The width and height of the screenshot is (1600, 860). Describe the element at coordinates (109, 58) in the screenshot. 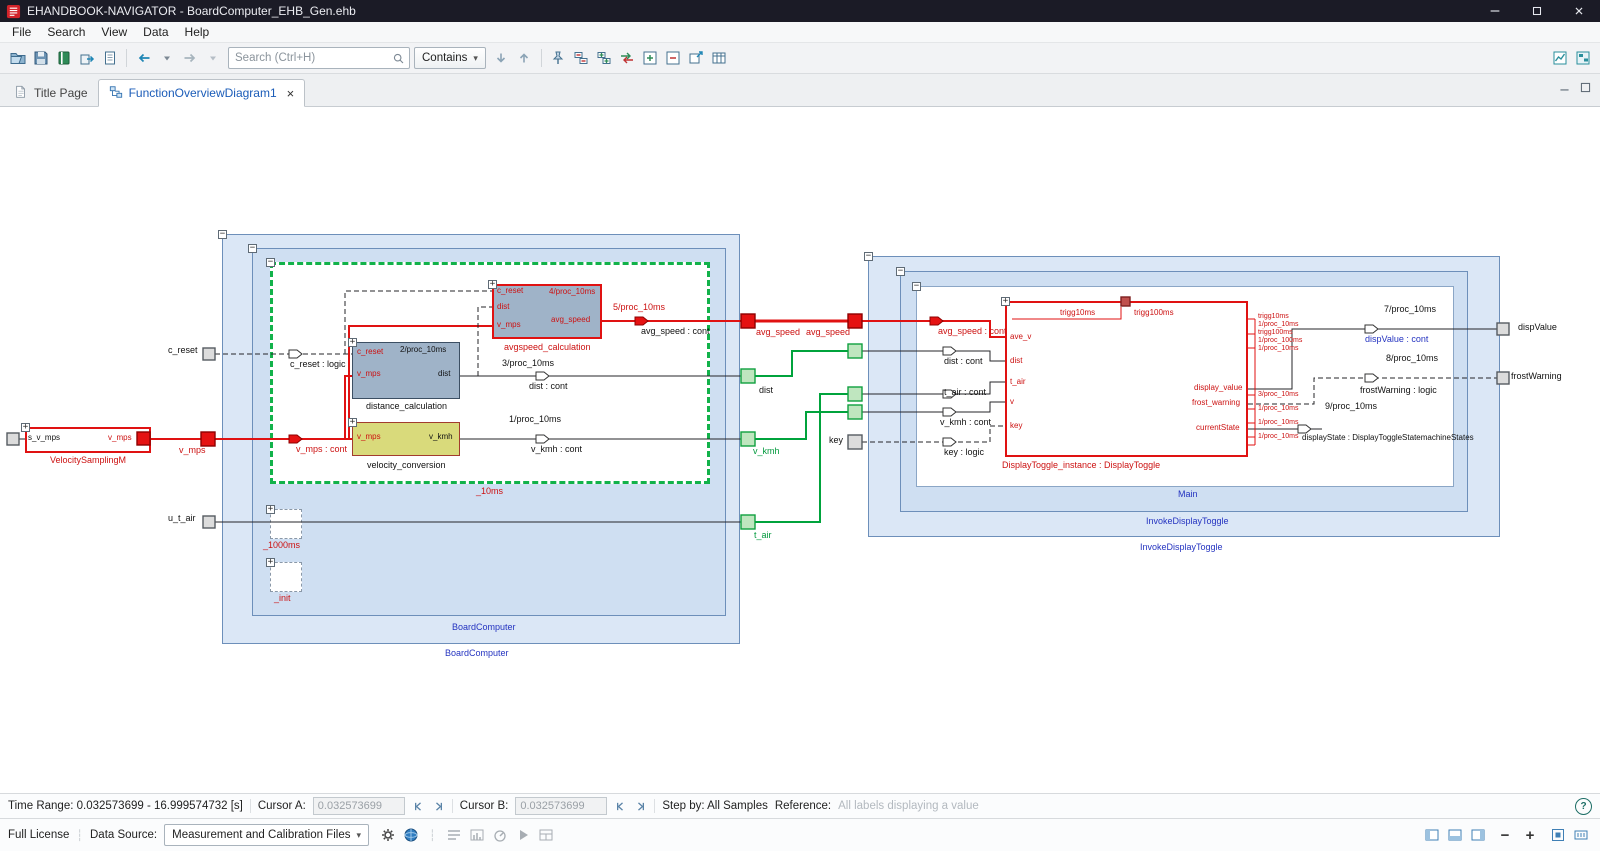

I see `report-icon` at that location.